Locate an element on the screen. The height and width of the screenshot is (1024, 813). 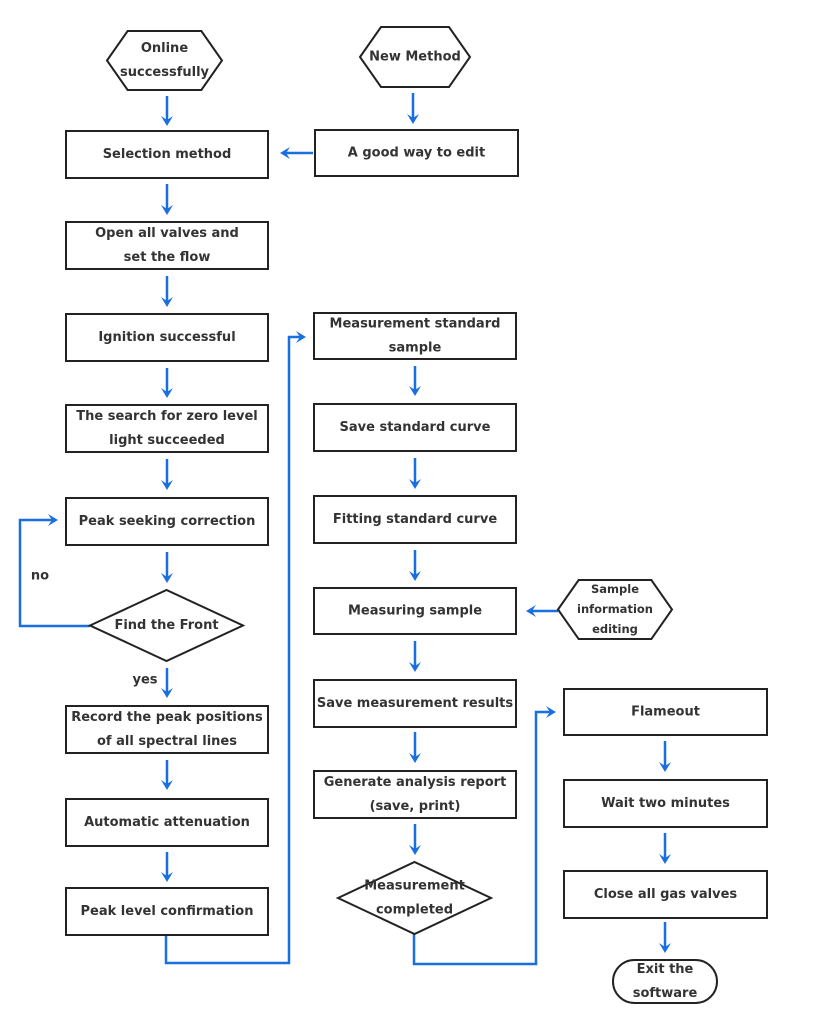
node-label: Measuring sample is located at coordinates (415, 611).